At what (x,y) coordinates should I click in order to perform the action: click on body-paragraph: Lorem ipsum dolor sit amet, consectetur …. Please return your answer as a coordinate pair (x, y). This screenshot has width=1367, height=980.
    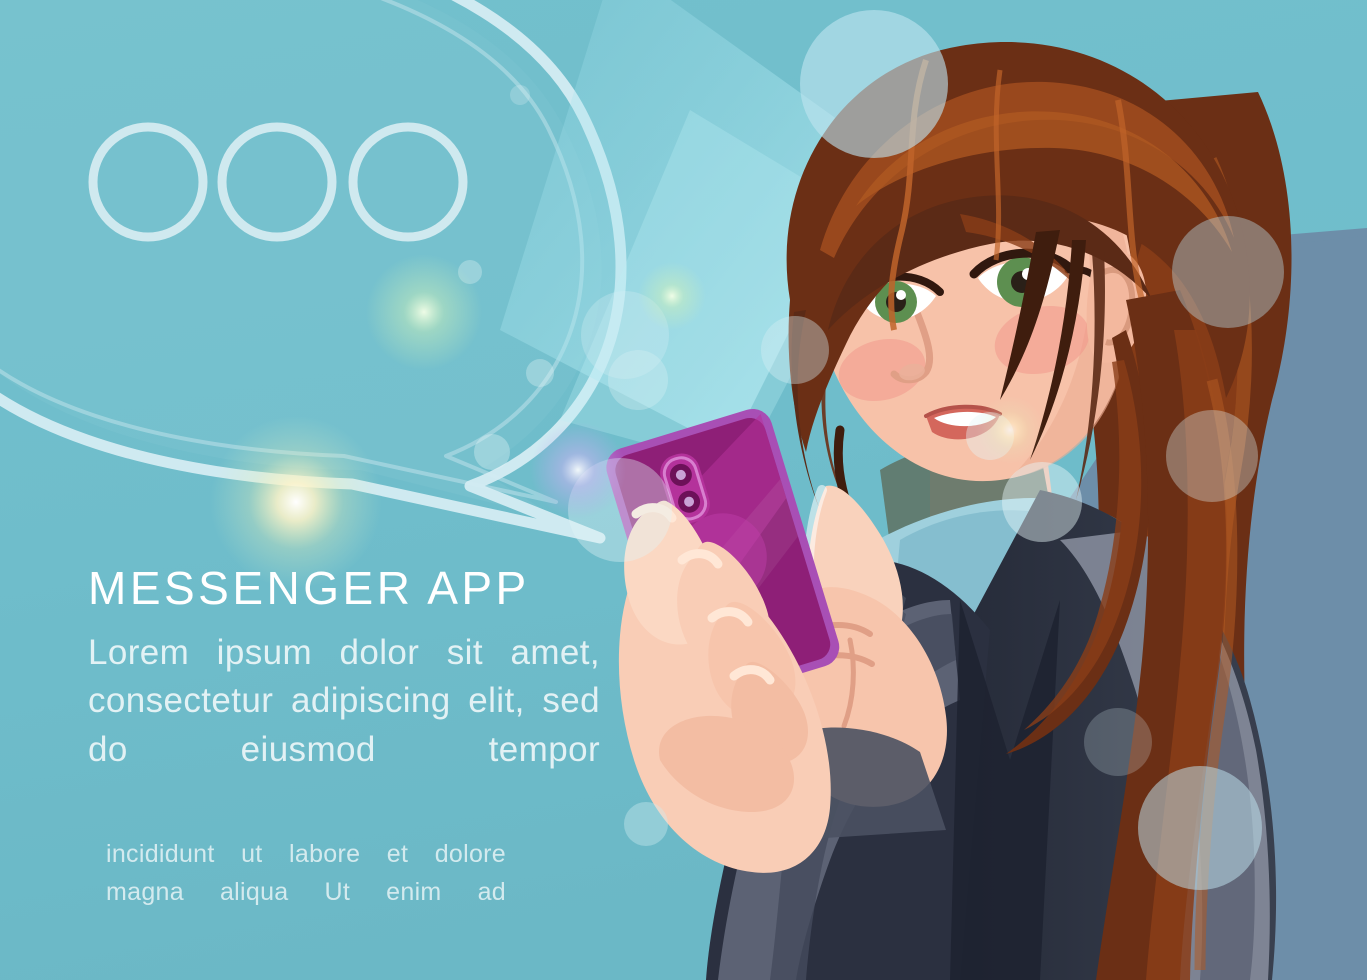
    Looking at the image, I should click on (344, 701).